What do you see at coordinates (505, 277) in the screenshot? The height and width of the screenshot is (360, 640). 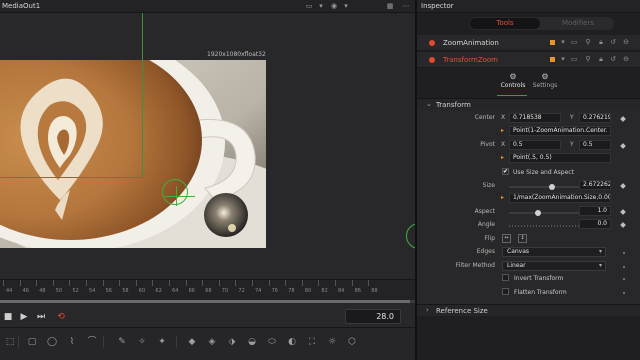 I see `invert-transform-checkbox` at bounding box center [505, 277].